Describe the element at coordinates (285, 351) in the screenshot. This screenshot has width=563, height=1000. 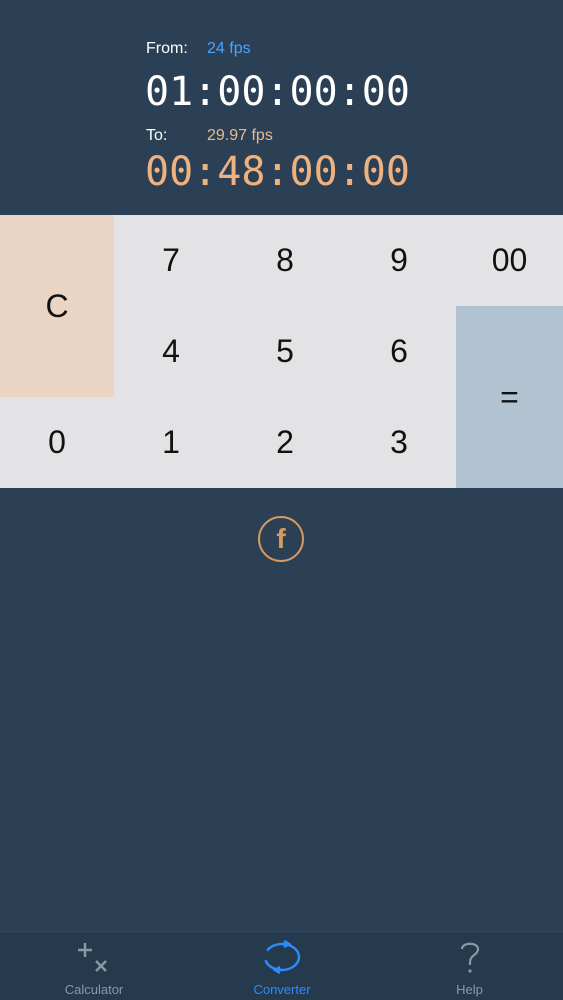
I see `key-5-button: 5` at that location.